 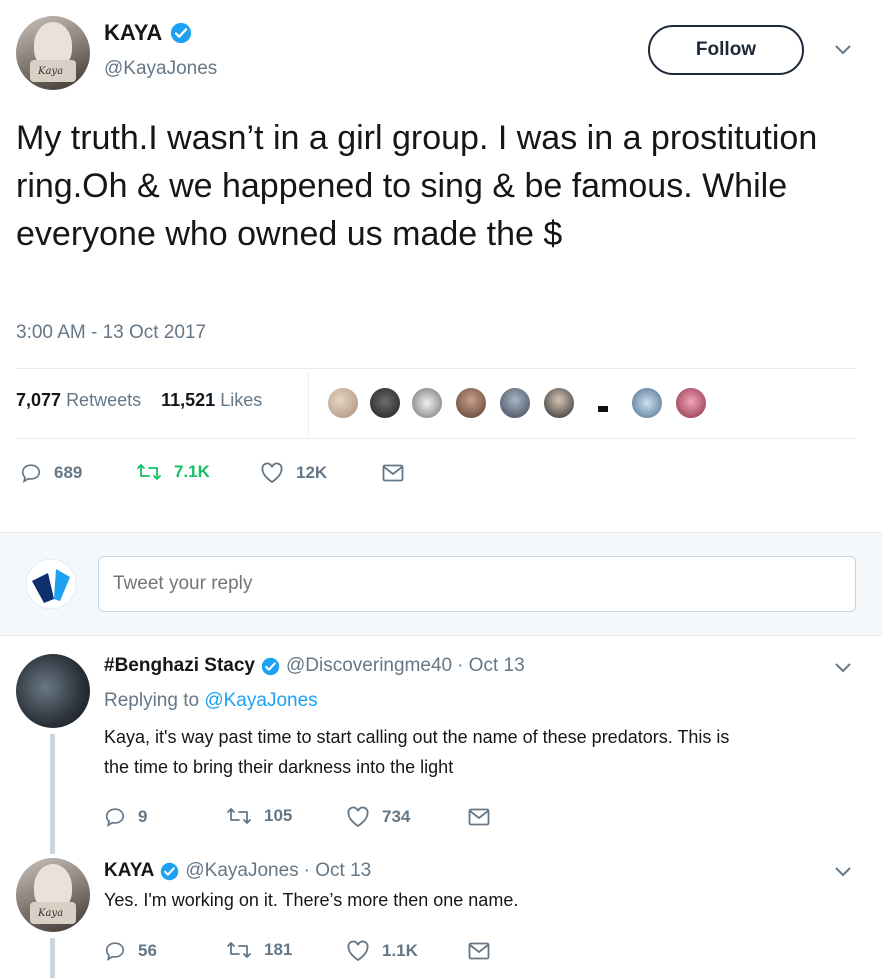 What do you see at coordinates (111, 333) in the screenshot?
I see `tweet-timestamp: 3:00 AM - 13 Oct 2017` at bounding box center [111, 333].